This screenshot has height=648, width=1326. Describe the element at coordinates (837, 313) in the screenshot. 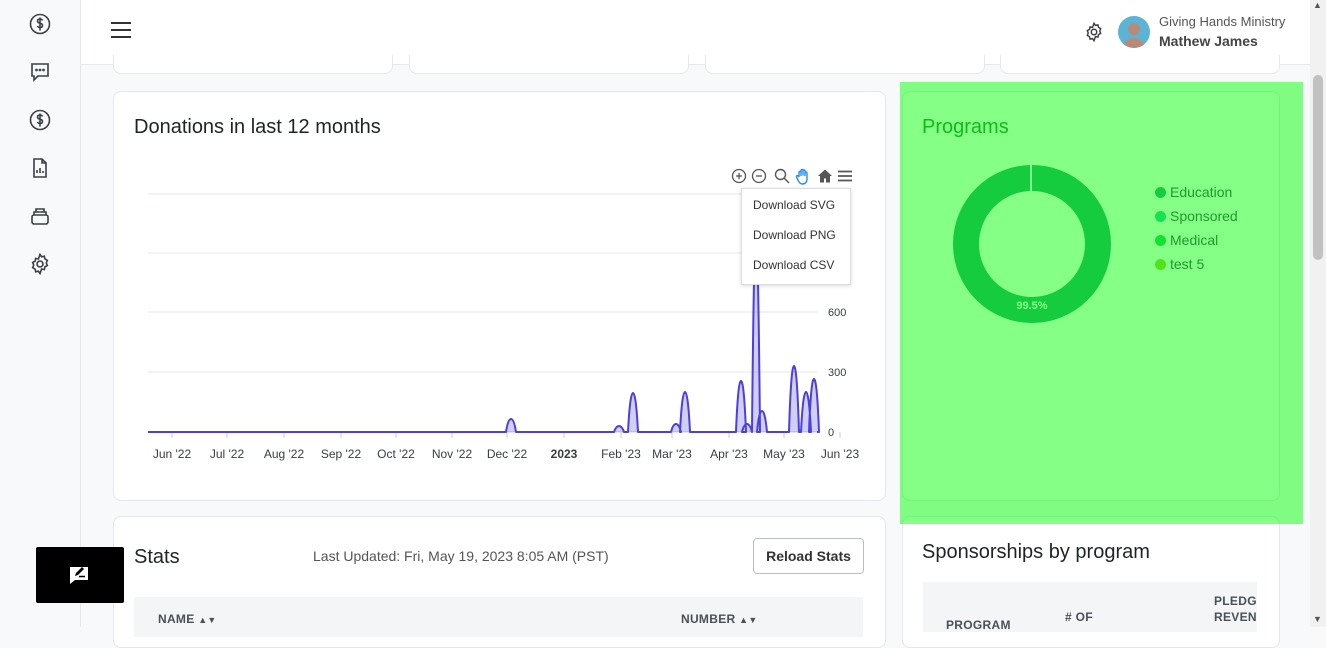

I see `y-axis-tick-label: 600` at that location.